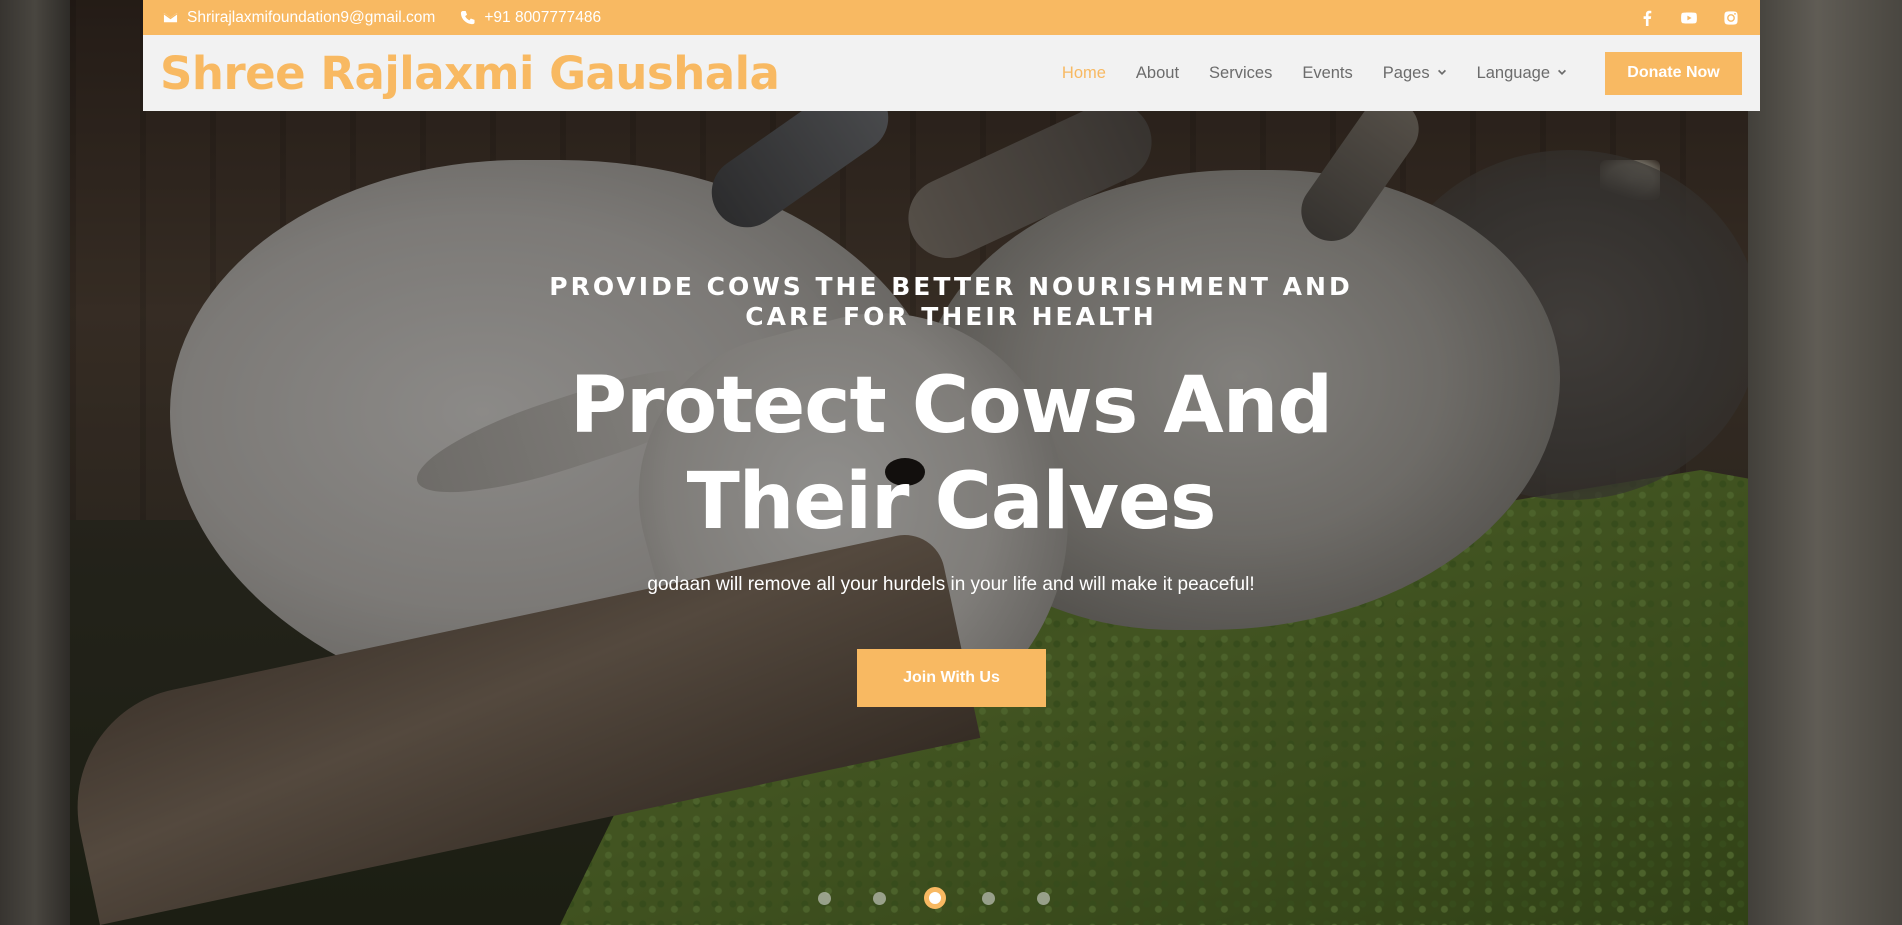 The width and height of the screenshot is (1902, 925). Describe the element at coordinates (948, 898) in the screenshot. I see `carousel-pagination` at that location.